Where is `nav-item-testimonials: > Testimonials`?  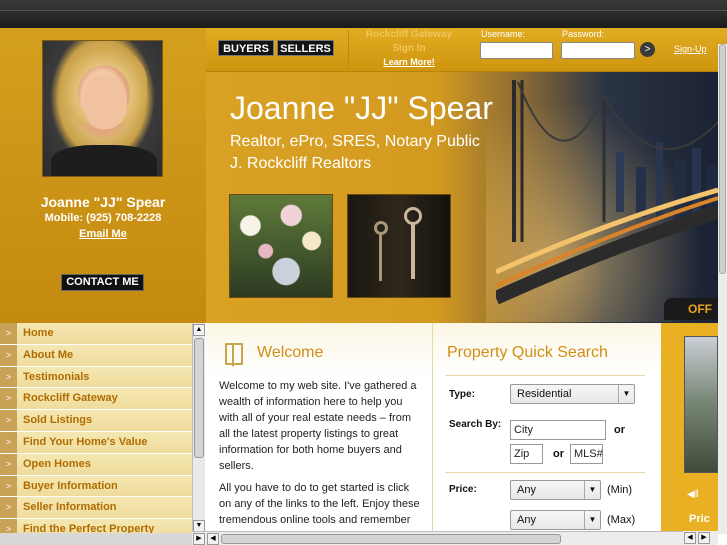
nav-item-testimonials: > Testimonials is located at coordinates (96, 377).